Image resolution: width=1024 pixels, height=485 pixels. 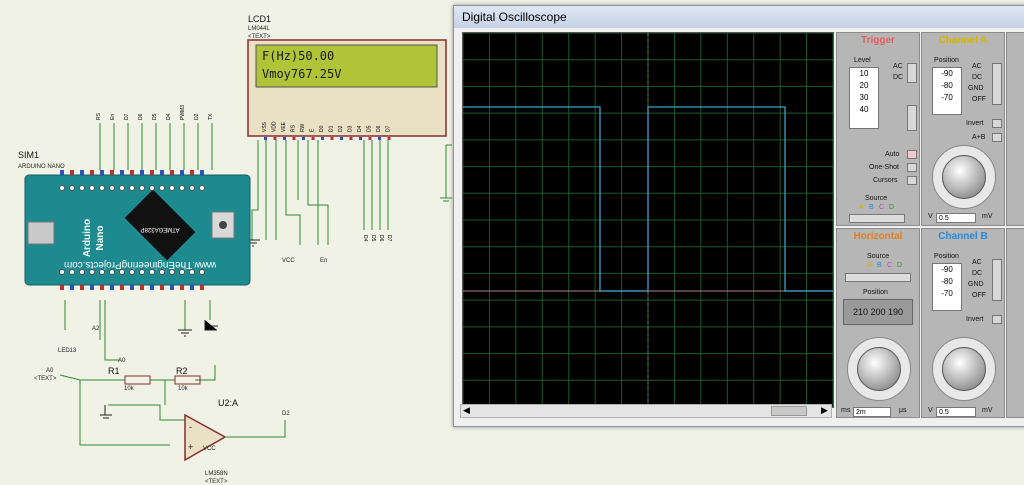 What do you see at coordinates (861, 207) in the screenshot?
I see `trigger-src-a: A` at bounding box center [861, 207].